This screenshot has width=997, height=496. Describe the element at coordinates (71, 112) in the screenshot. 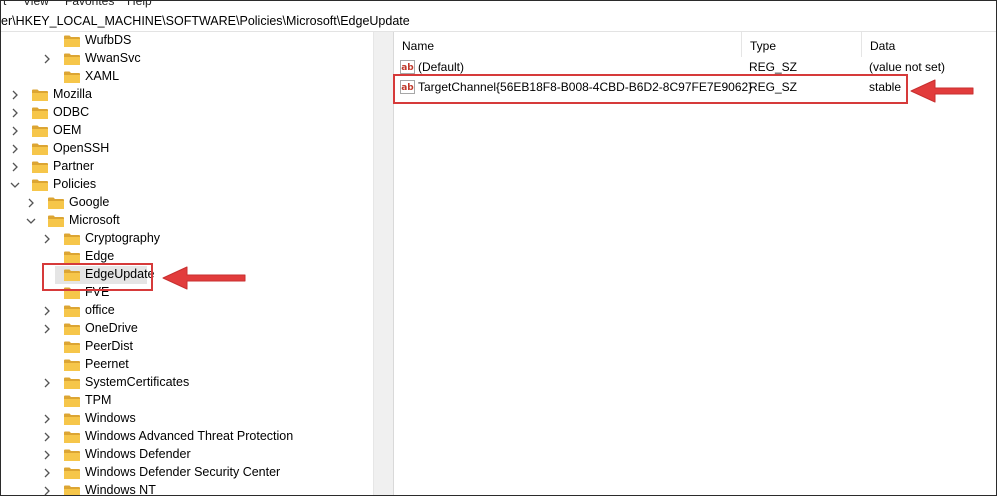

I see `tree-item-label: ODBC` at that location.